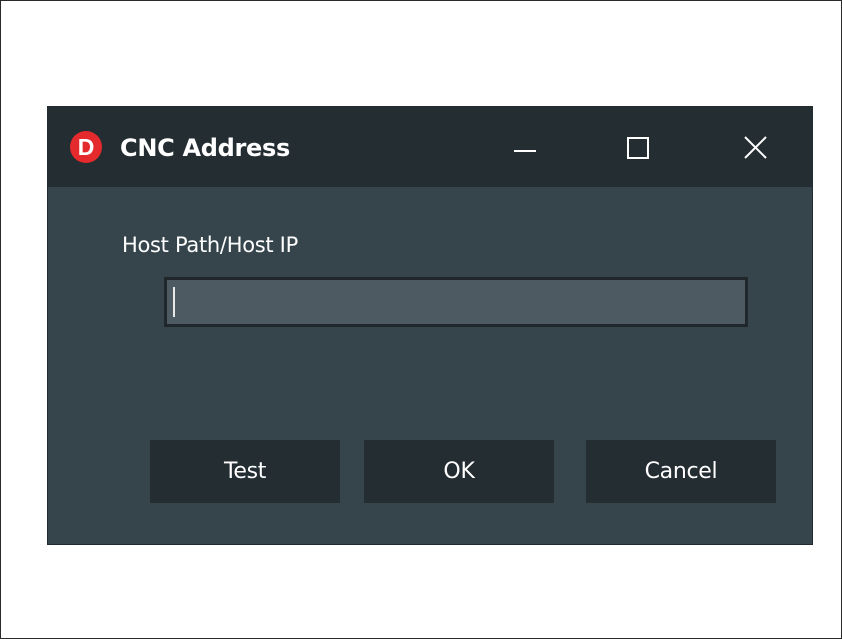 The height and width of the screenshot is (639, 842). I want to click on maximize-icon, so click(638, 148).